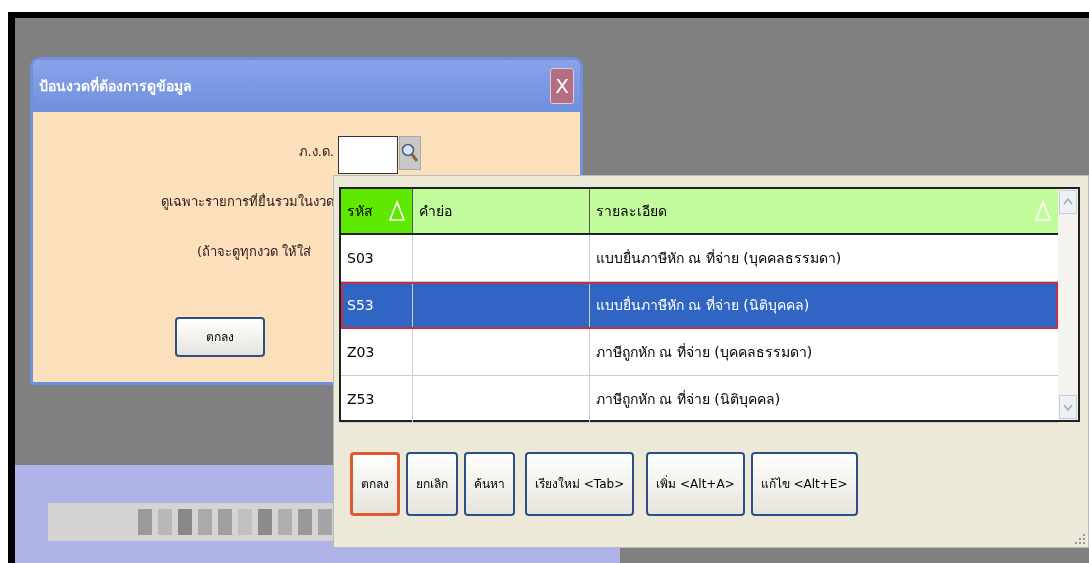  What do you see at coordinates (247, 202) in the screenshot?
I see `filter-label: ดูเฉพาะรายการที่ยื่นรวมในงวด` at bounding box center [247, 202].